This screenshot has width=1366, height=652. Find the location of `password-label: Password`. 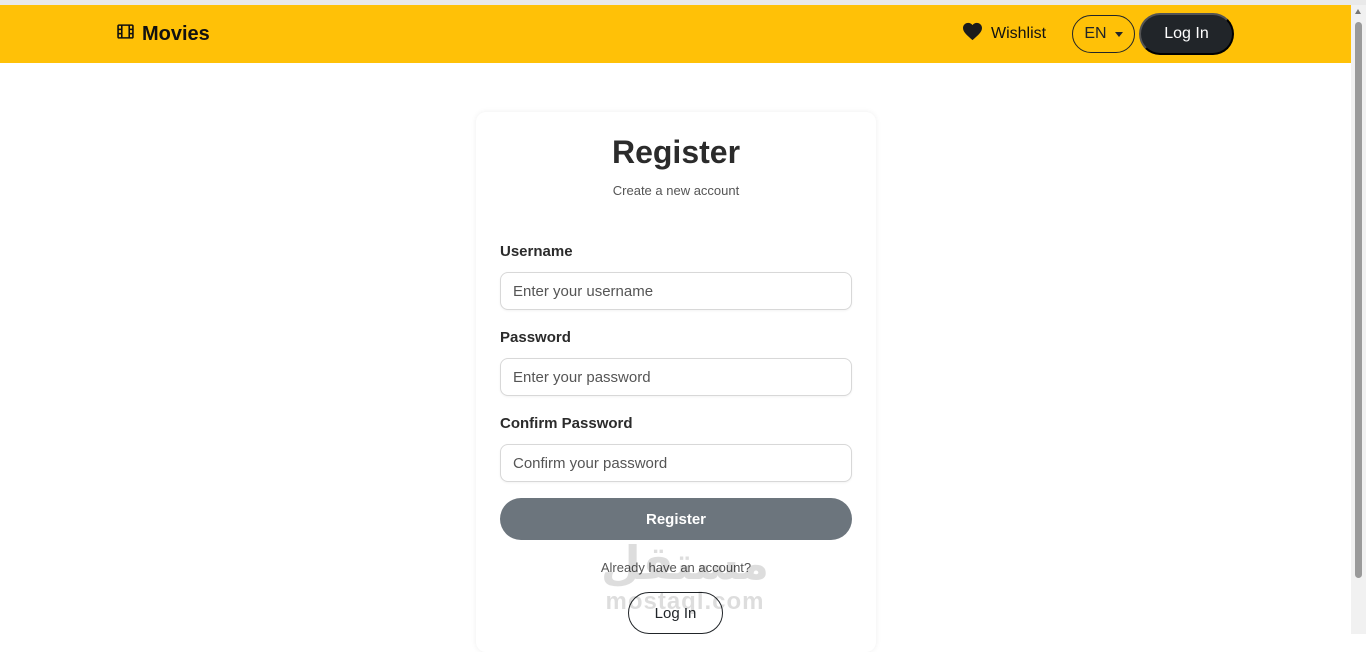

password-label: Password is located at coordinates (535, 337).